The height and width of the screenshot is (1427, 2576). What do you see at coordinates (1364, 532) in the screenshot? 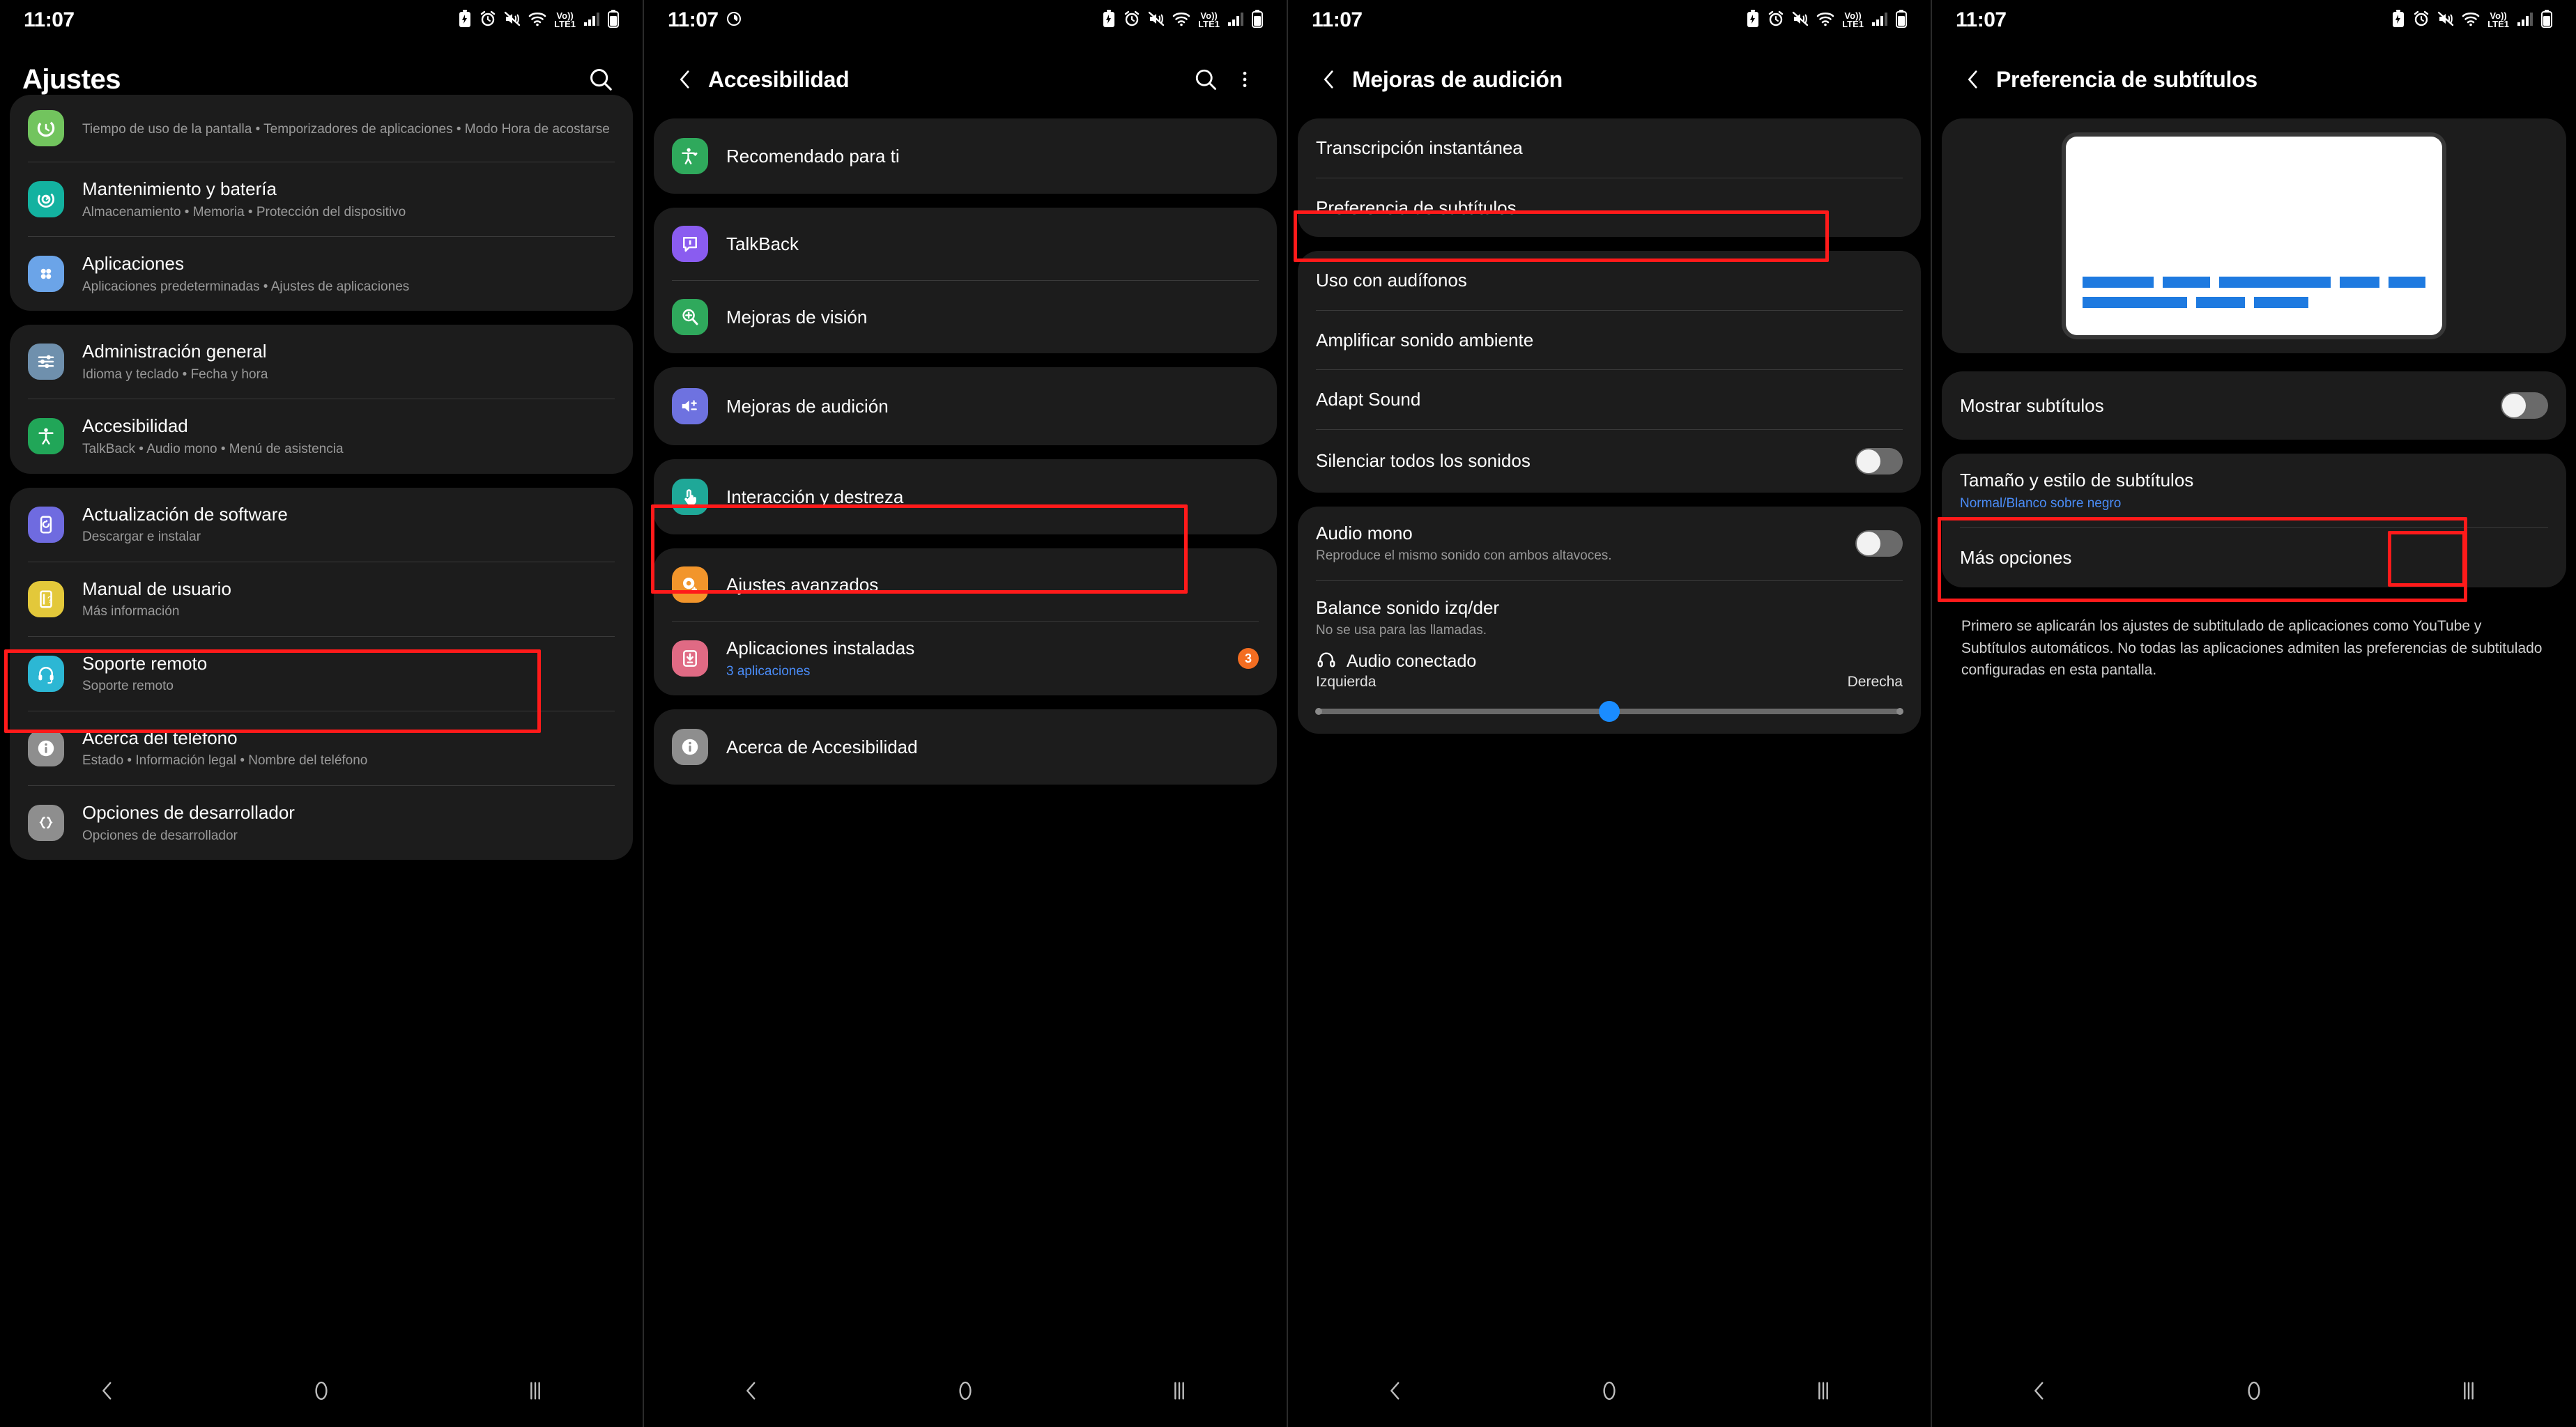
I see `list-item-title: Audio mono` at bounding box center [1364, 532].